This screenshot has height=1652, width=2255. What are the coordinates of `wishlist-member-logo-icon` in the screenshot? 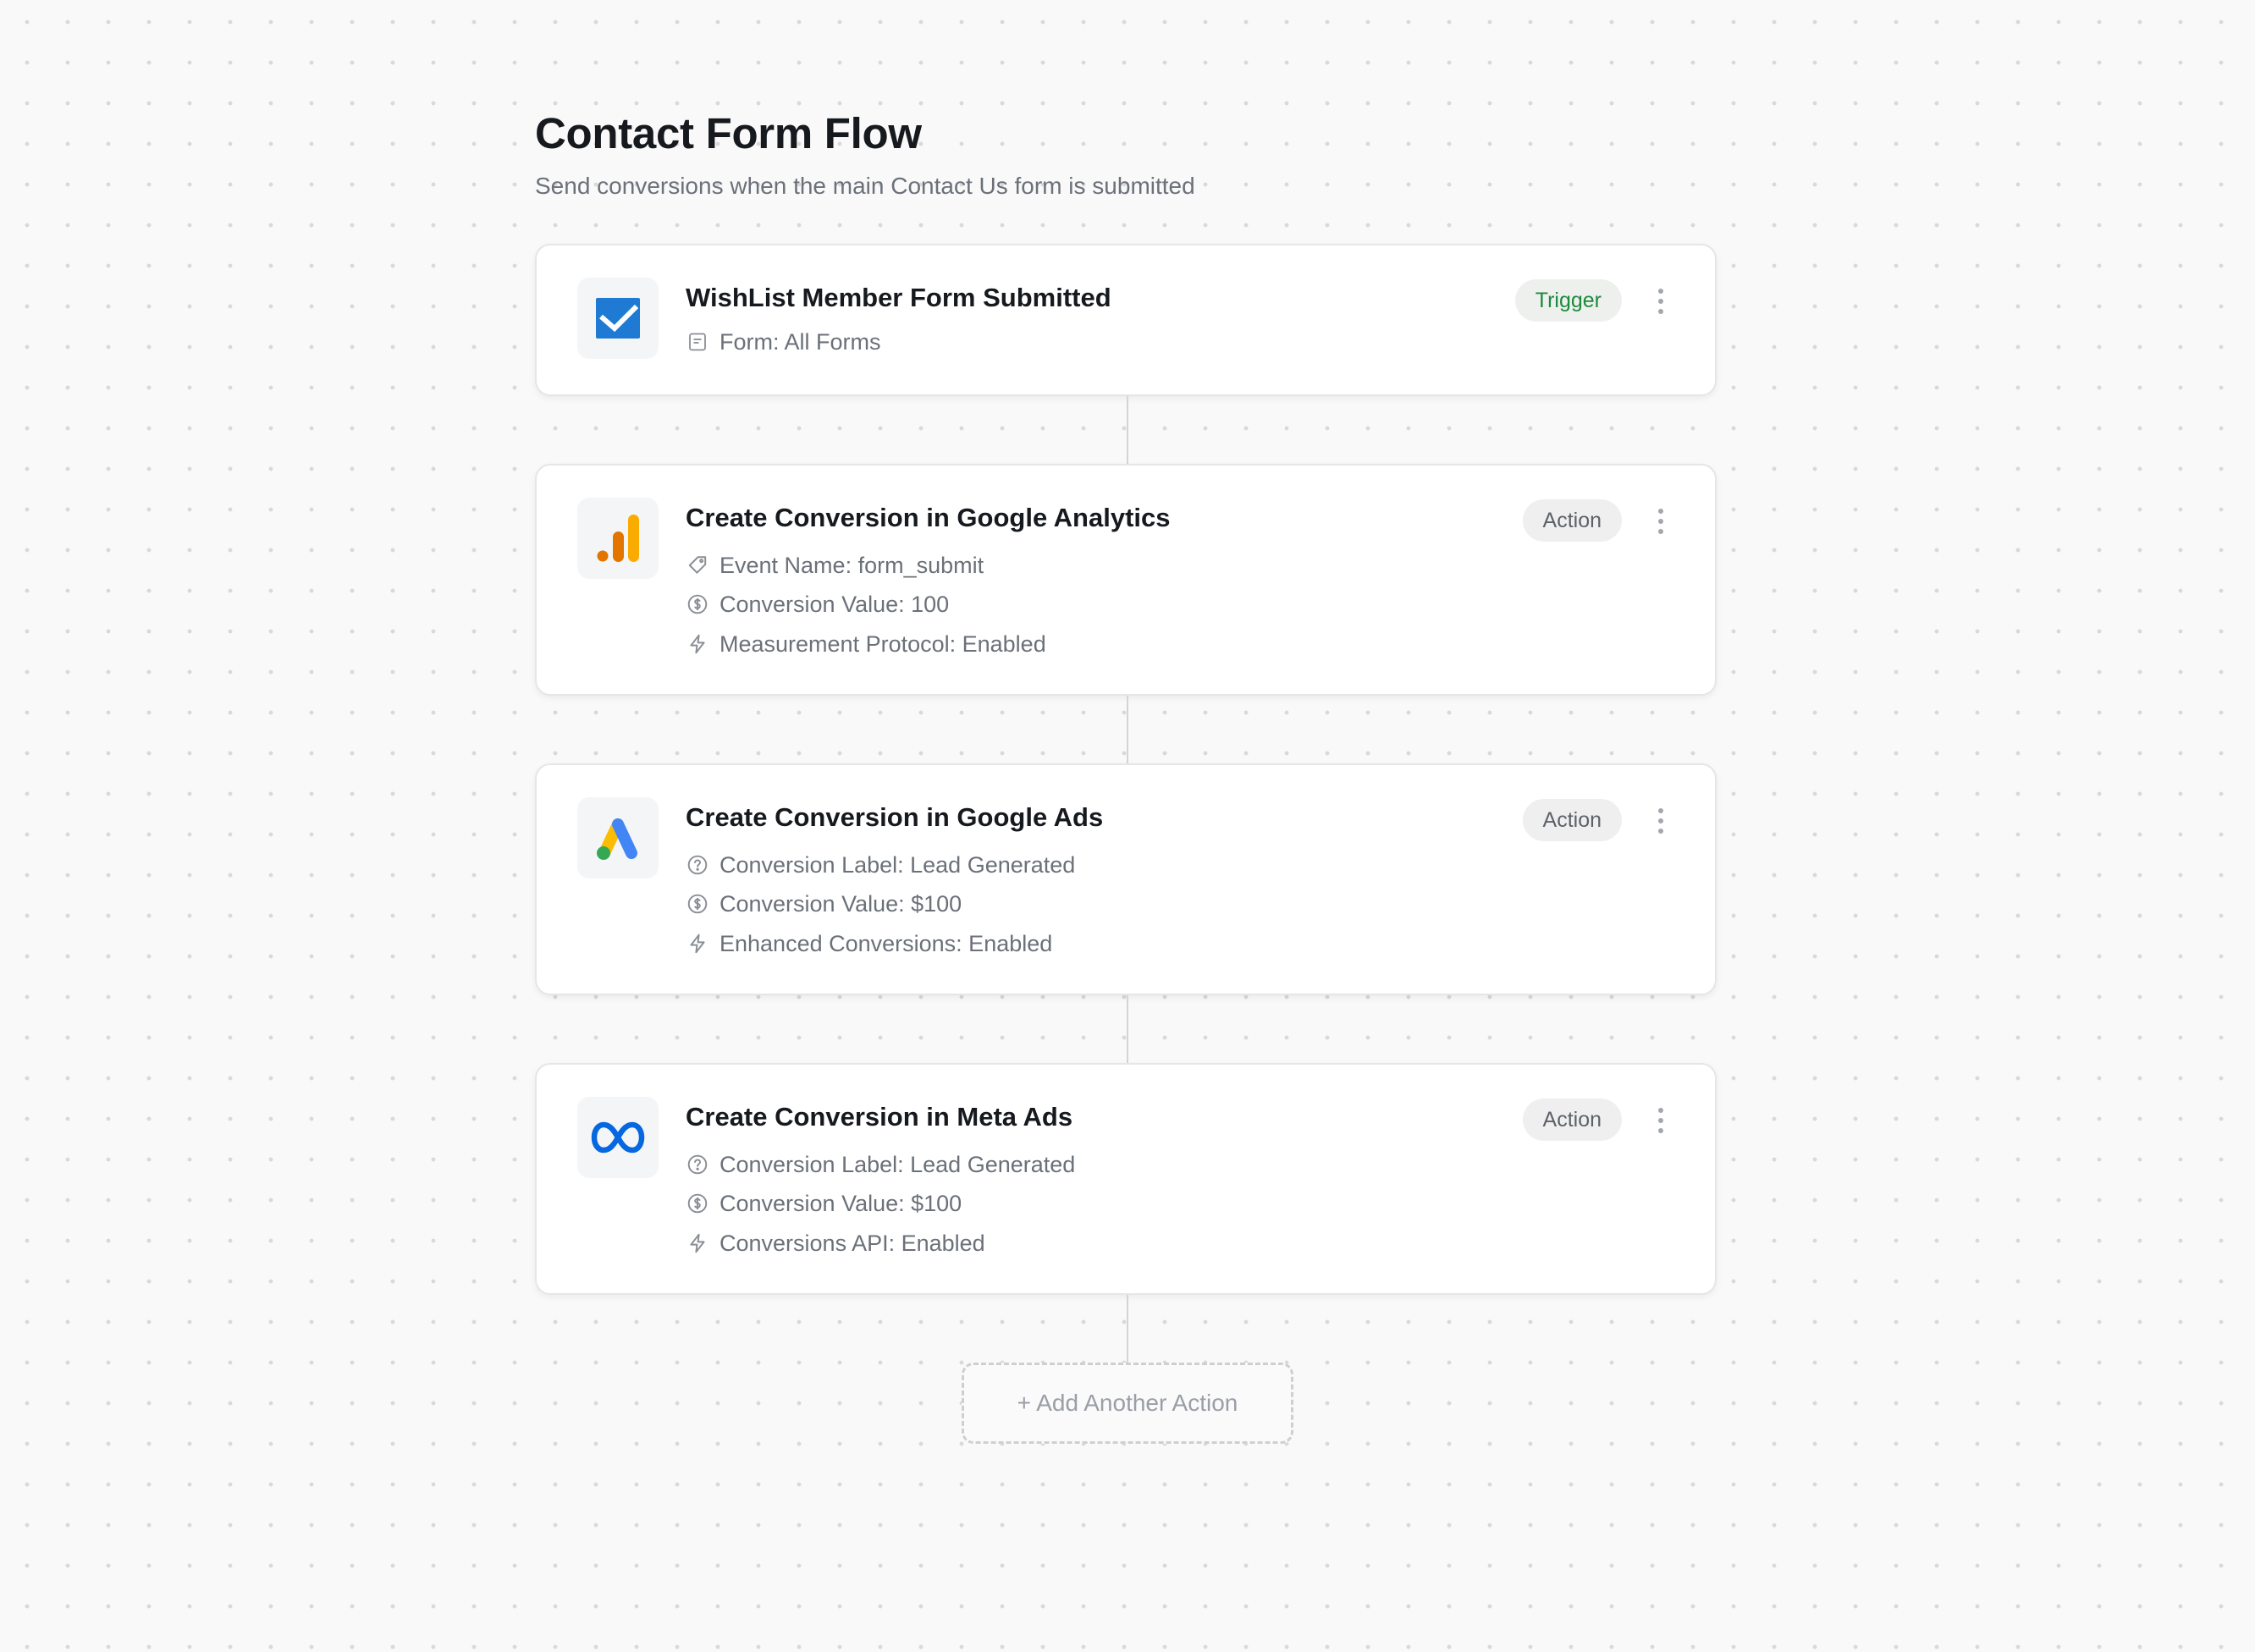 It's located at (618, 318).